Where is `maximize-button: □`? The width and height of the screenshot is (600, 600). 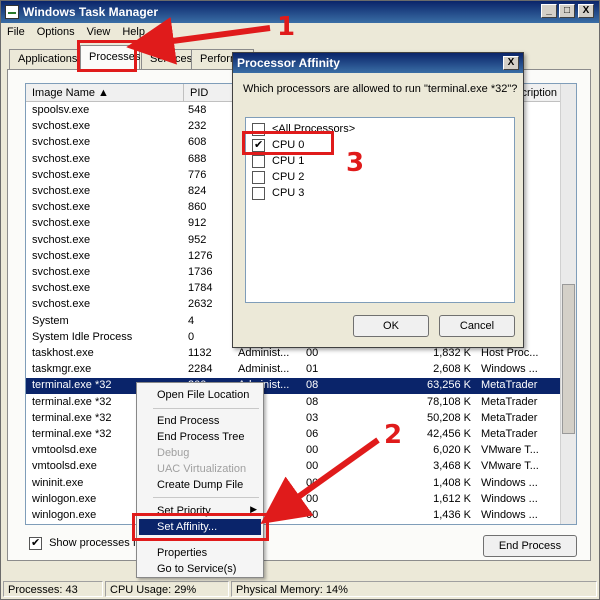
maximize-button: □ is located at coordinates (567, 11).